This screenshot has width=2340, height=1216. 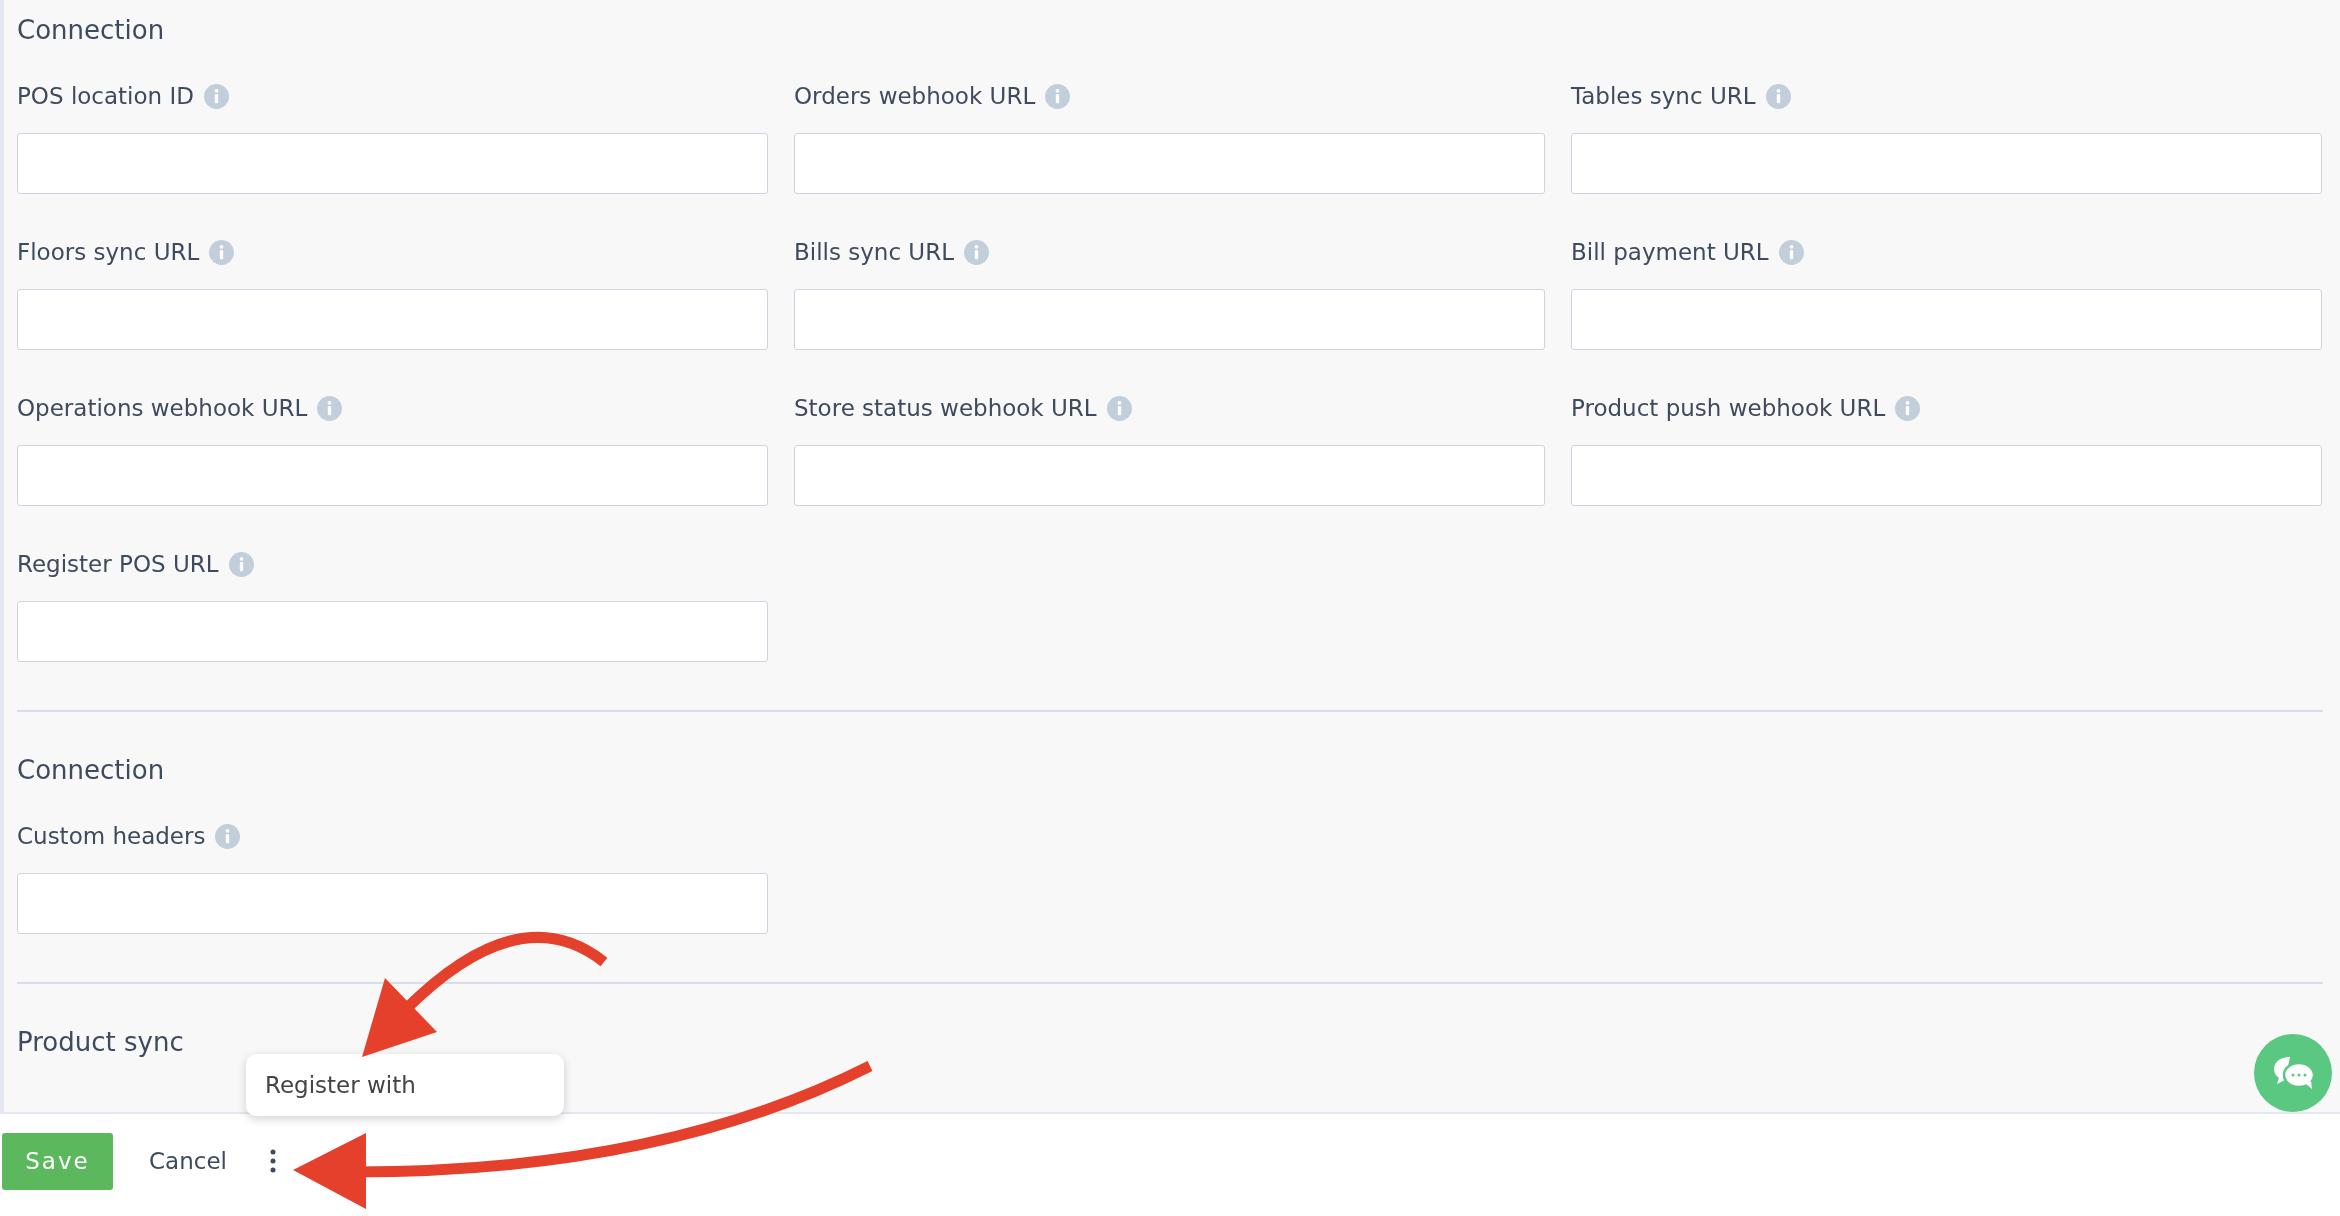 I want to click on field-label: Floors sync URL, so click(x=108, y=252).